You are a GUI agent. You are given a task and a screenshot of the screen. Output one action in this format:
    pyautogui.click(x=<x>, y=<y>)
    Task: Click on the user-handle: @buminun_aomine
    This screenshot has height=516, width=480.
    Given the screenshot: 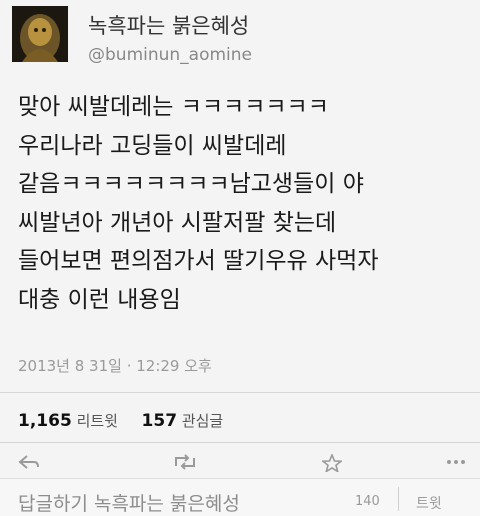 What is the action you would take?
    pyautogui.click(x=170, y=55)
    